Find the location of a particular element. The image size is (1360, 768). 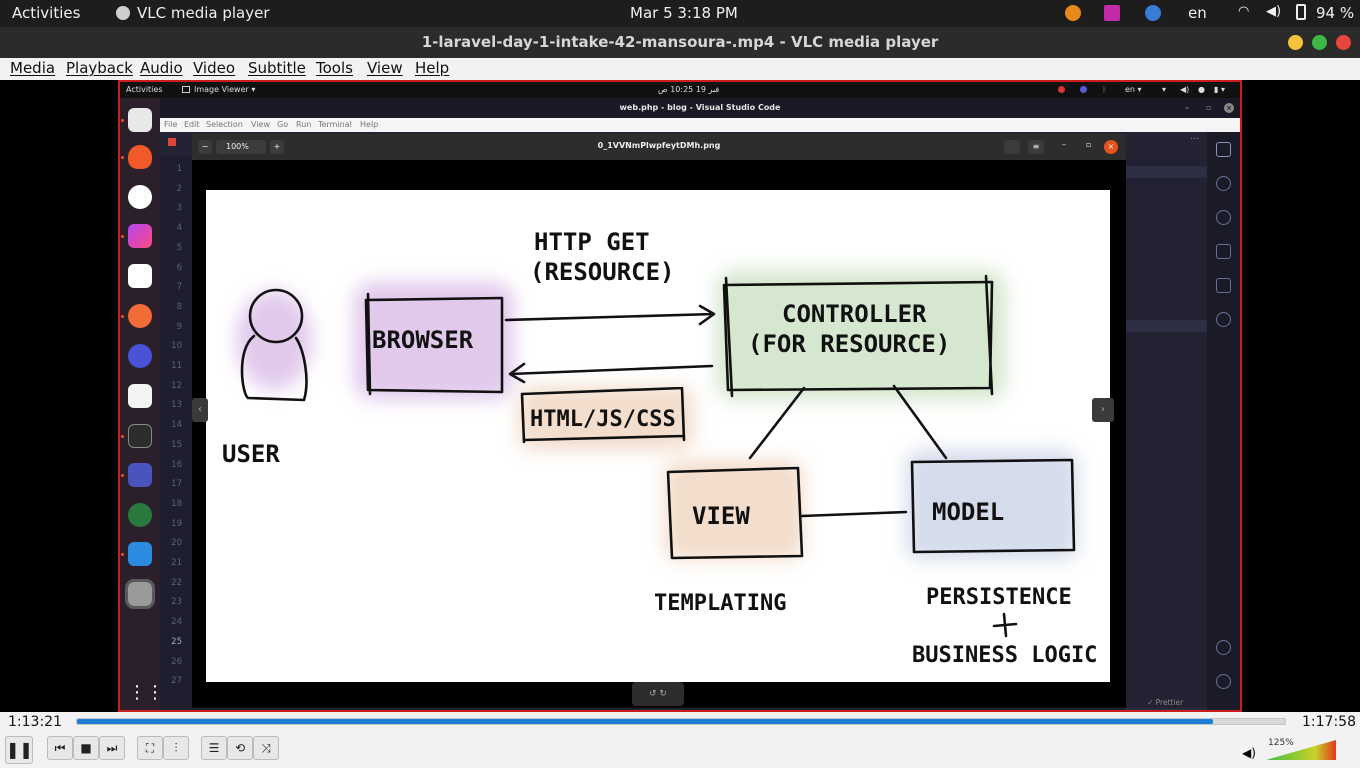

panel-row is located at coordinates (1166, 172).